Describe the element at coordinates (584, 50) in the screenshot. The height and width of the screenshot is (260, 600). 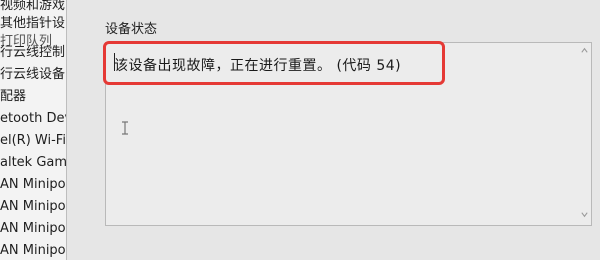
I see `scroll-up-arrow-icon` at that location.